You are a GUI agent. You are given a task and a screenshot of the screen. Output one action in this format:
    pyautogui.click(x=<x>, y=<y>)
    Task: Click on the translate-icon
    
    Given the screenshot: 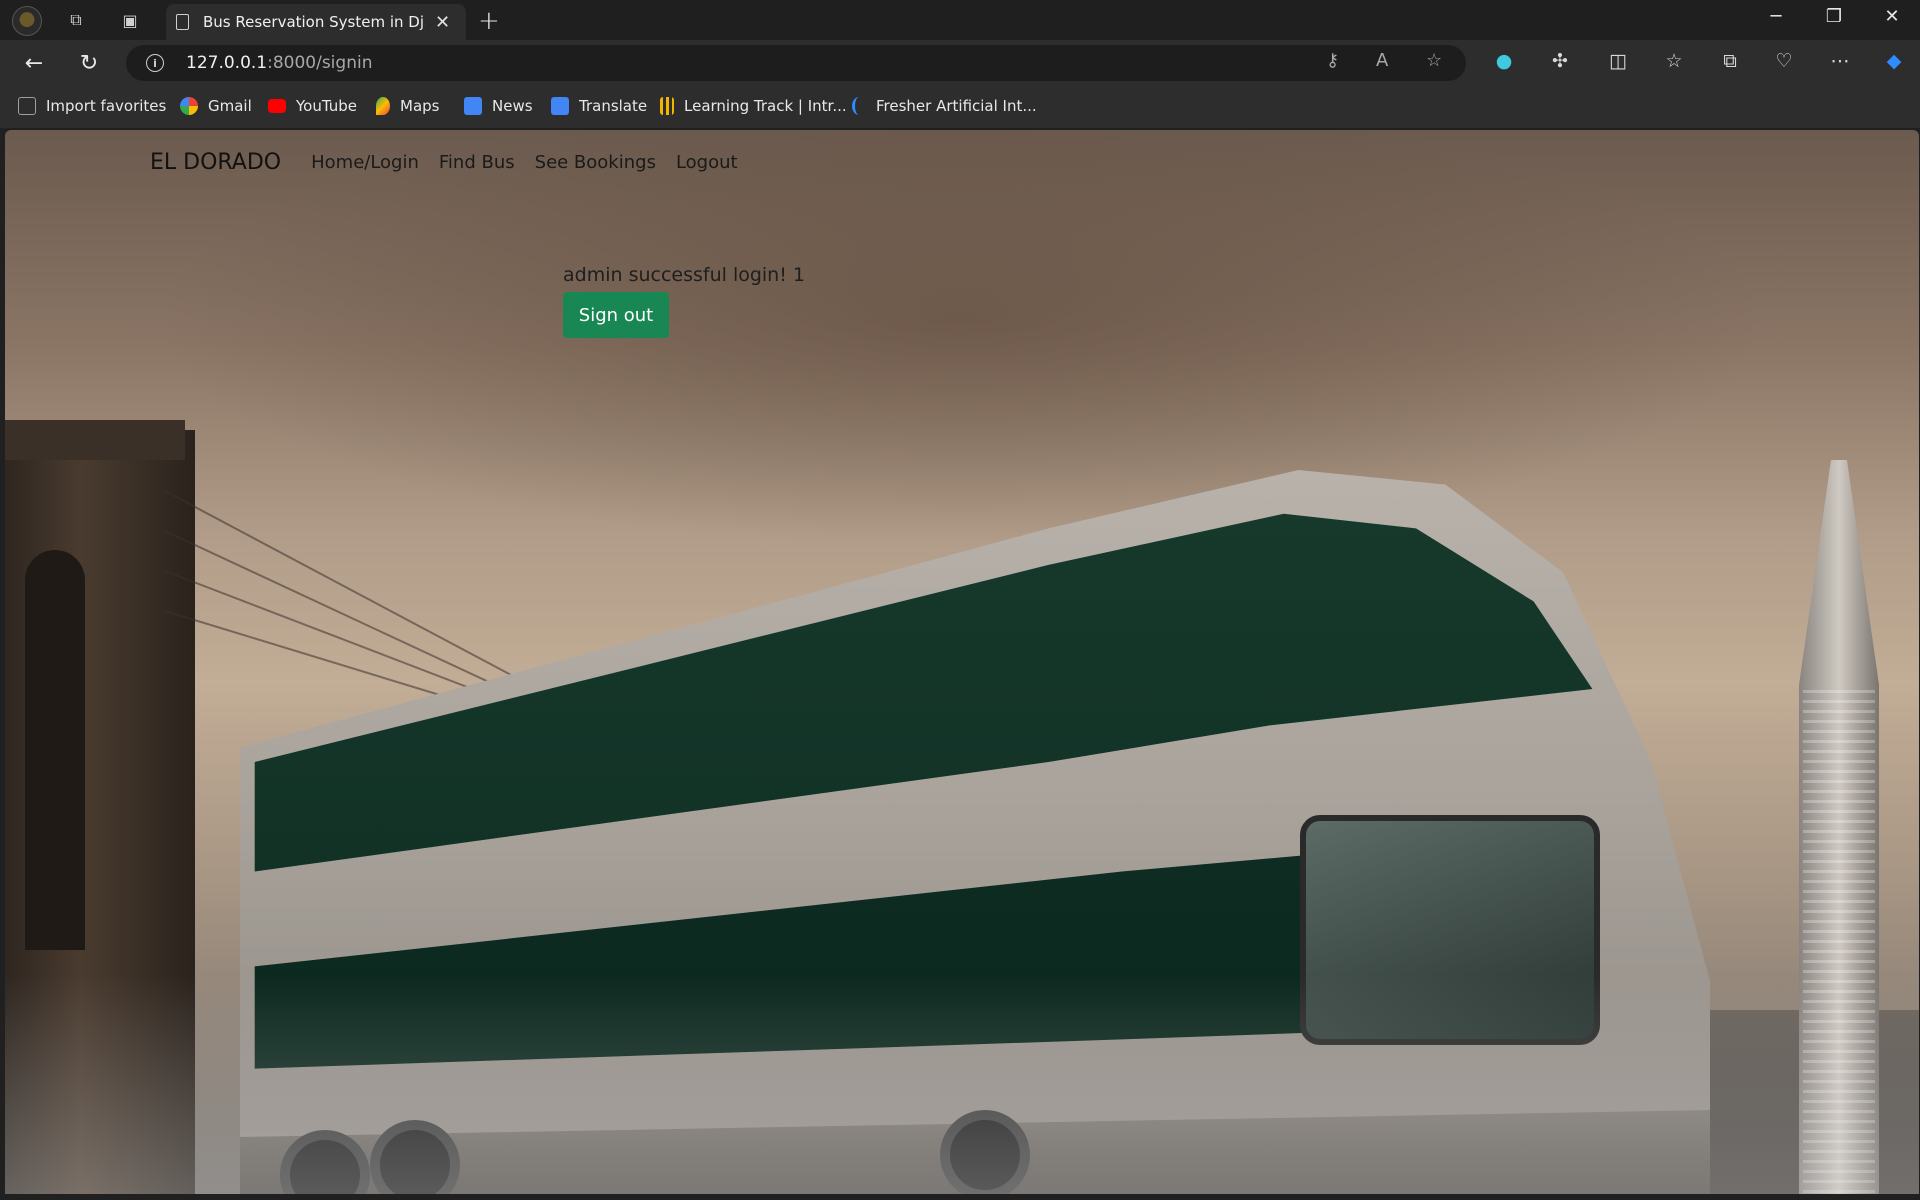 What is the action you would take?
    pyautogui.click(x=560, y=106)
    